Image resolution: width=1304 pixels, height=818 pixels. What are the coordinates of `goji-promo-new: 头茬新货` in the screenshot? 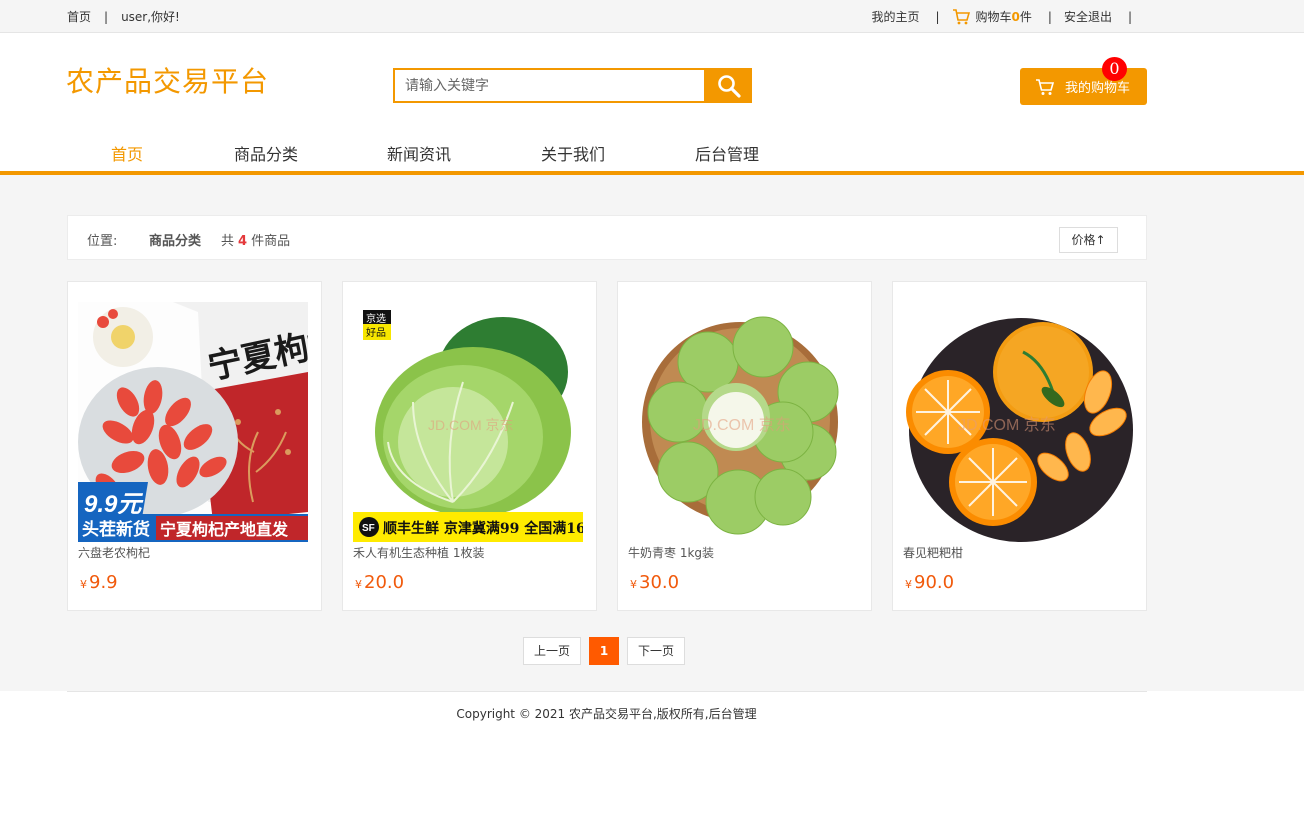 It's located at (116, 529).